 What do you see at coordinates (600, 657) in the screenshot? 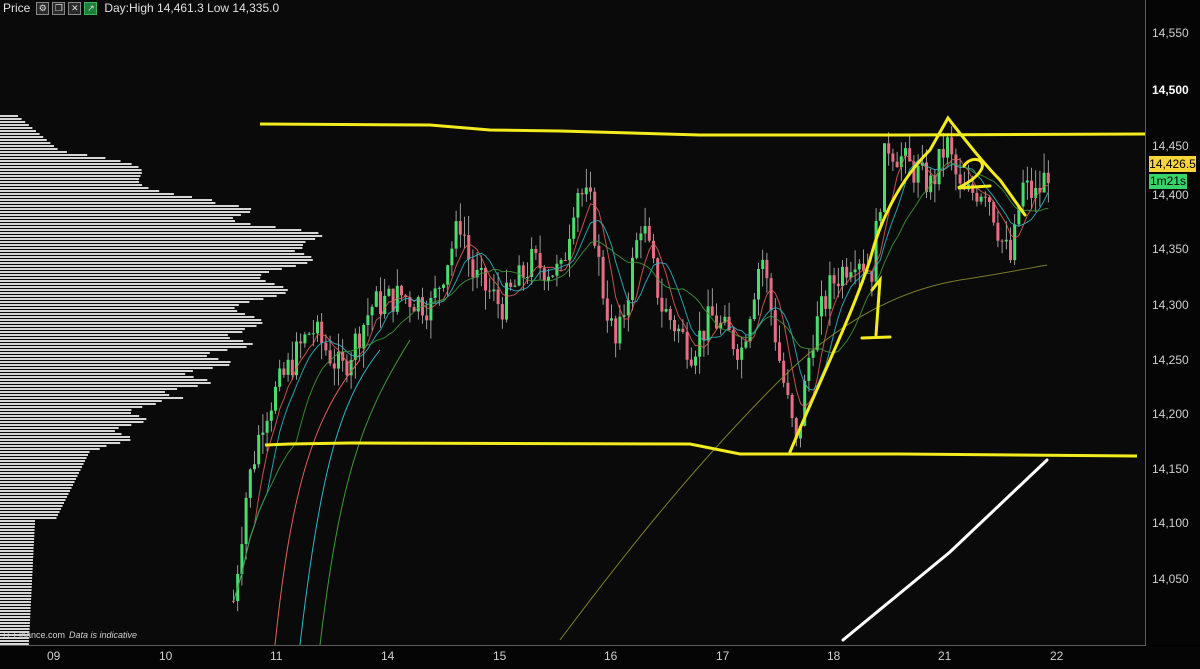
I see `time-axis: 09 10 11 14 15 16 17 18 21 22` at bounding box center [600, 657].